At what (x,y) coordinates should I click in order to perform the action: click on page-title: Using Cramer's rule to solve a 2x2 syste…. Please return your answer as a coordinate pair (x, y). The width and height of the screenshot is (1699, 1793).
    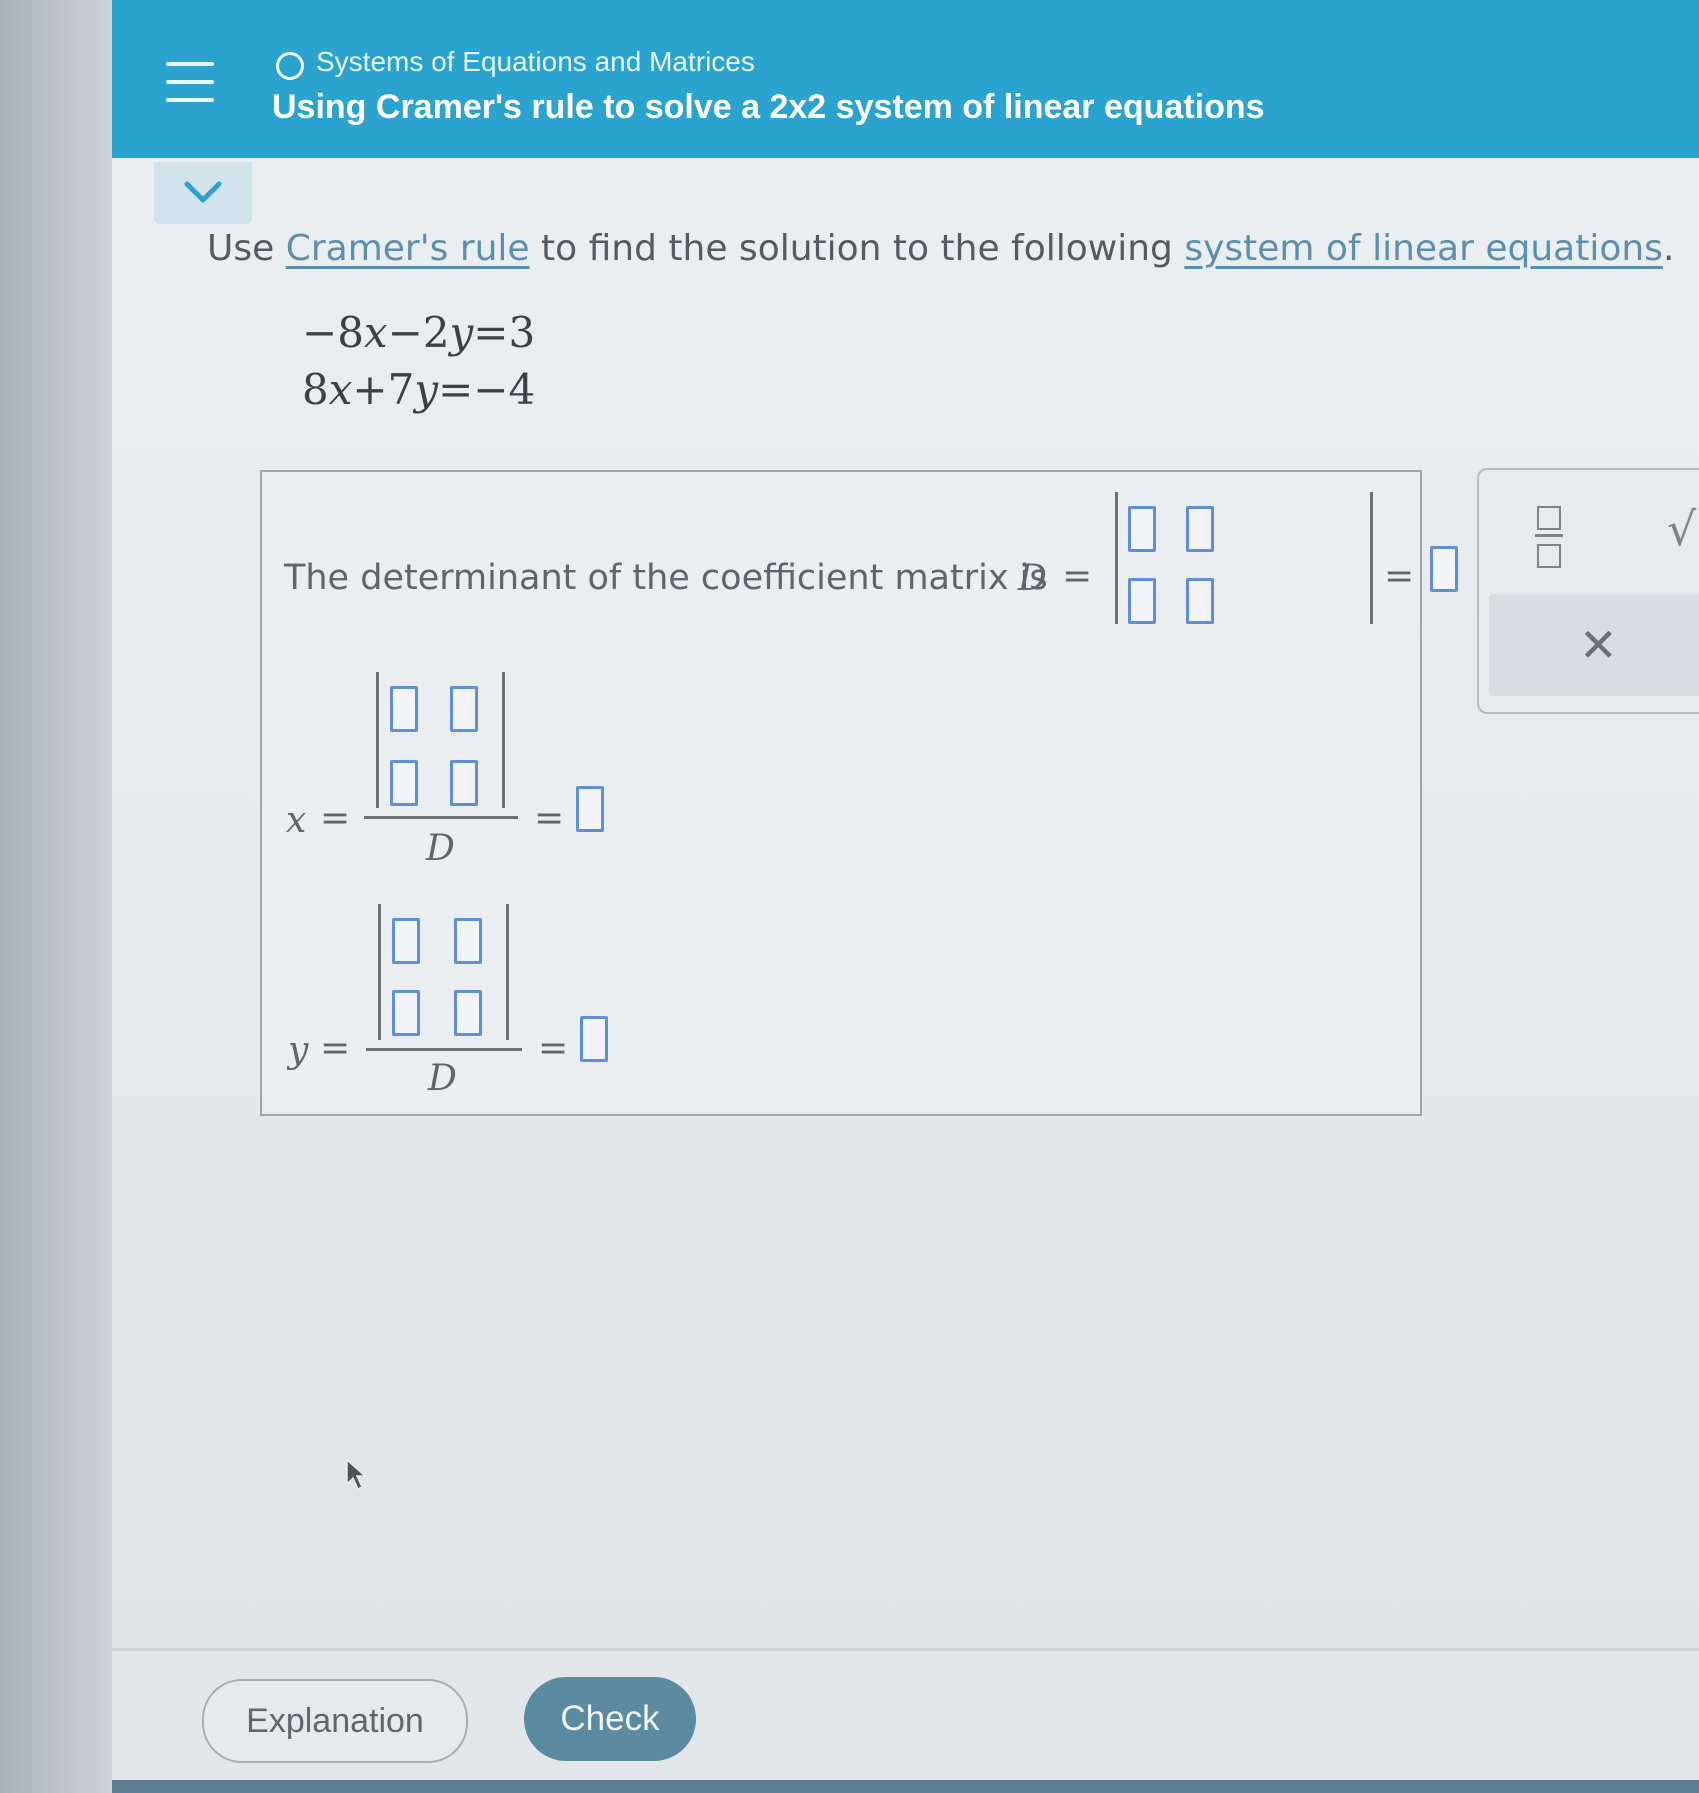
    Looking at the image, I should click on (768, 107).